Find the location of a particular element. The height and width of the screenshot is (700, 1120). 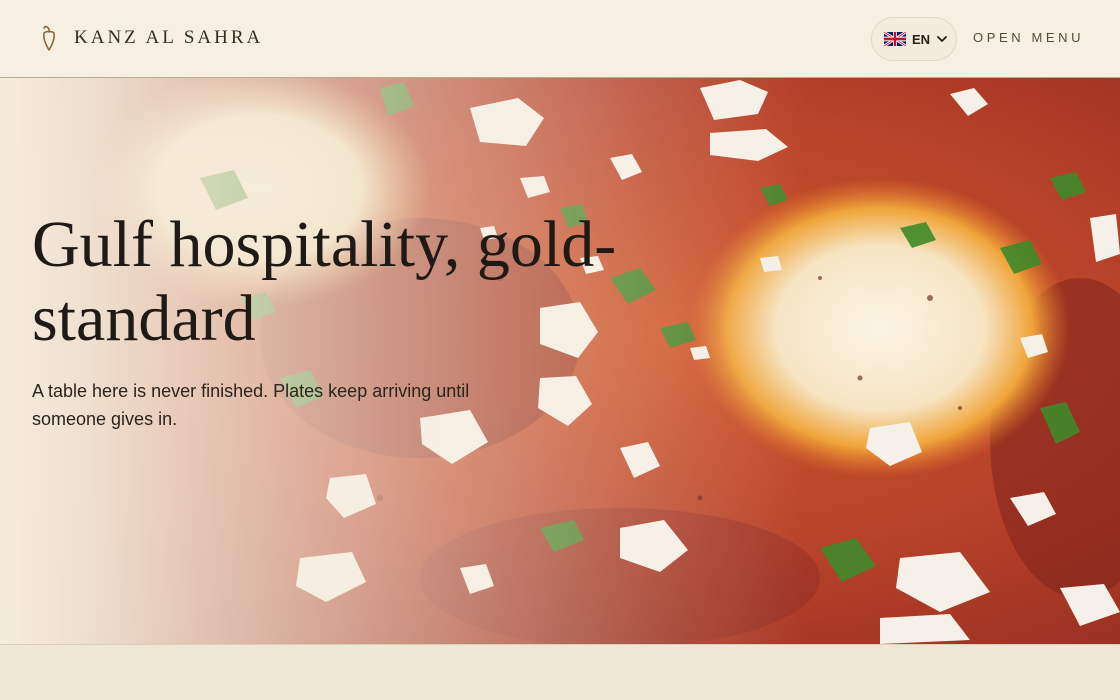

language-selector: EN is located at coordinates (914, 39).